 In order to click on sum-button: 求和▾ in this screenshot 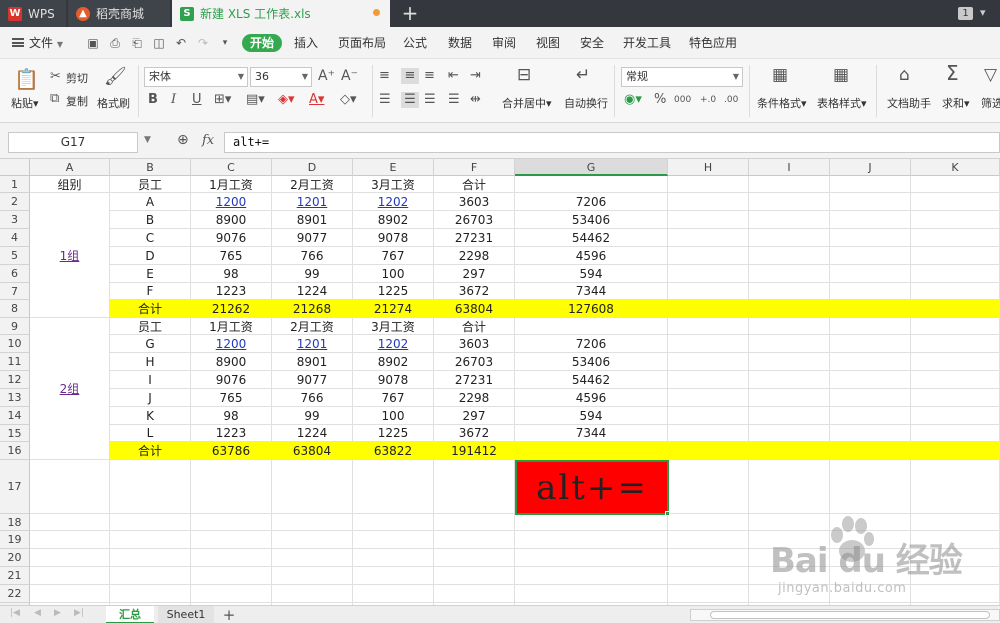, I will do `click(956, 103)`.